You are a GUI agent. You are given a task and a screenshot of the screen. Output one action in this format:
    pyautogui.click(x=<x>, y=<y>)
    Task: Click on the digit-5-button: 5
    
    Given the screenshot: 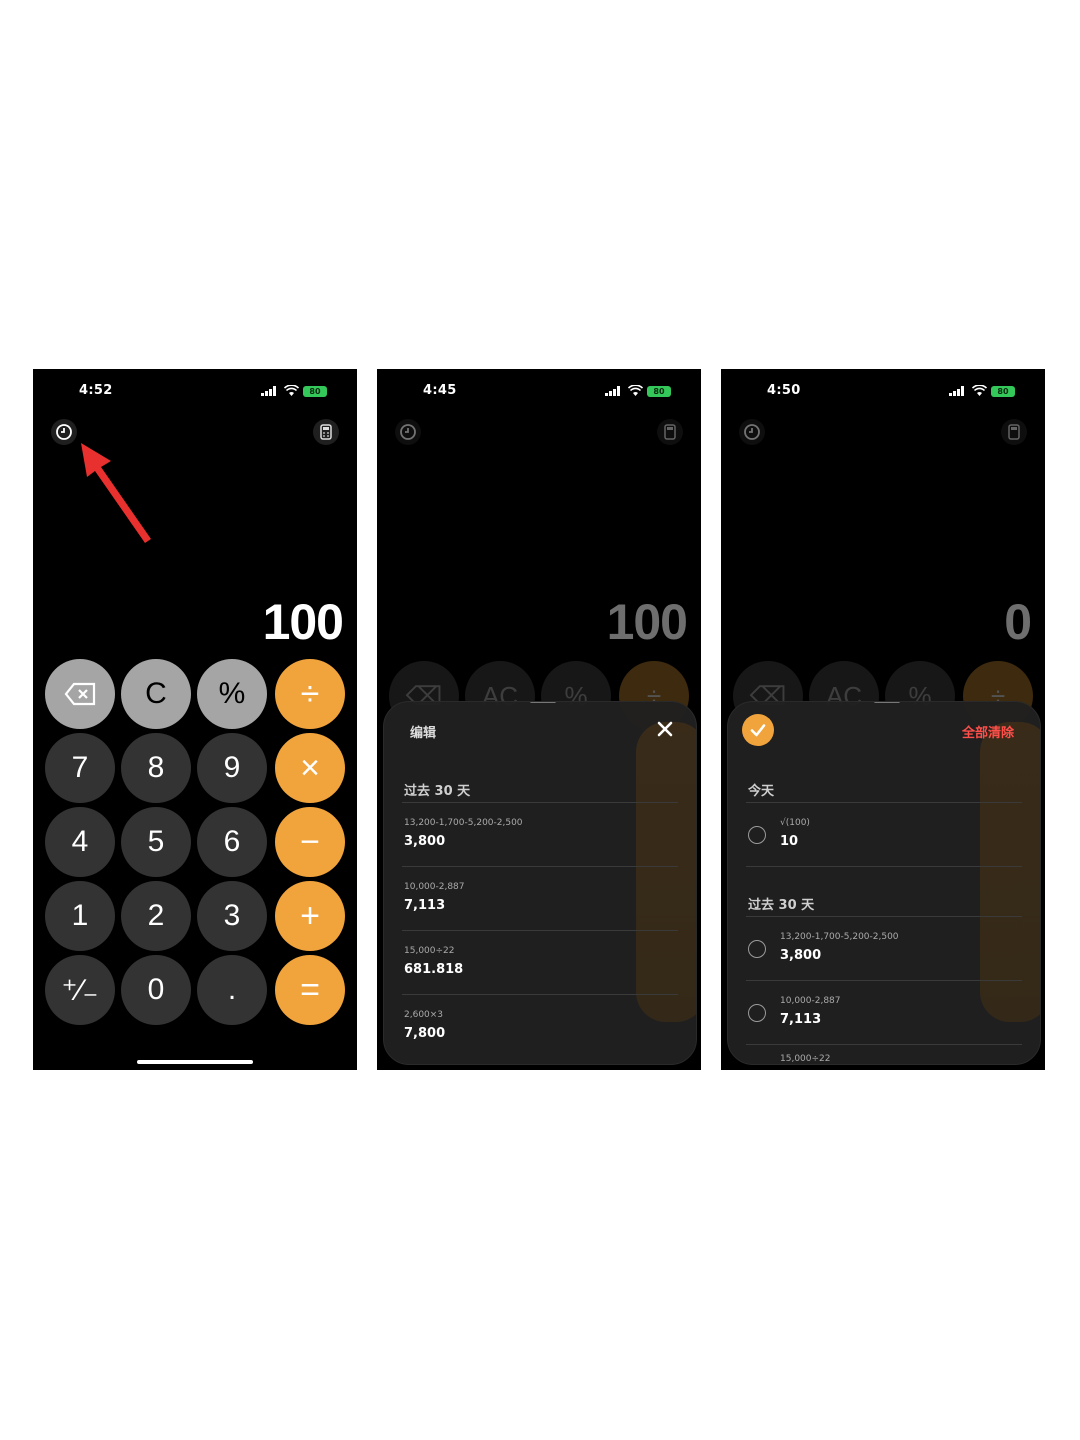 What is the action you would take?
    pyautogui.click(x=156, y=842)
    